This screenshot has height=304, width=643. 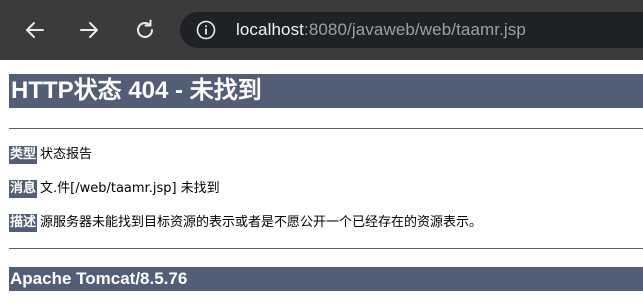 I want to click on arrow-left-icon, so click(x=35, y=30).